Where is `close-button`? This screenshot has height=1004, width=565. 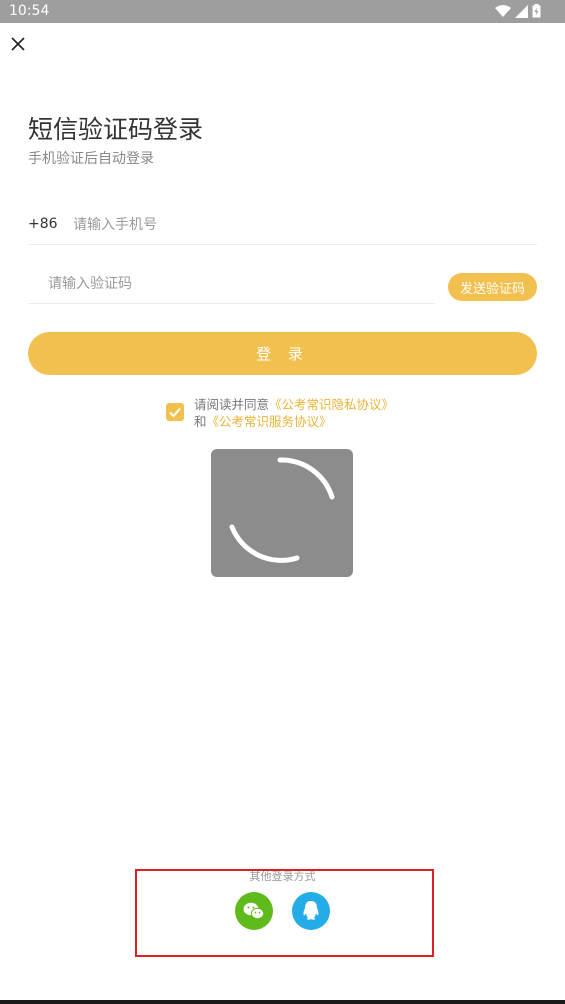
close-button is located at coordinates (18, 44).